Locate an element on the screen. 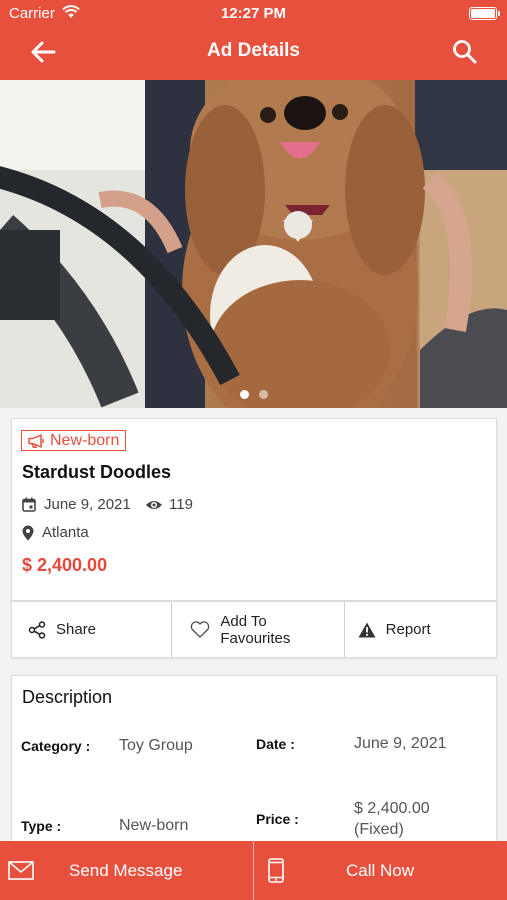 Image resolution: width=507 pixels, height=900 pixels. top-bar: Carrier 12:27 PM Ad Details is located at coordinates (253, 40).